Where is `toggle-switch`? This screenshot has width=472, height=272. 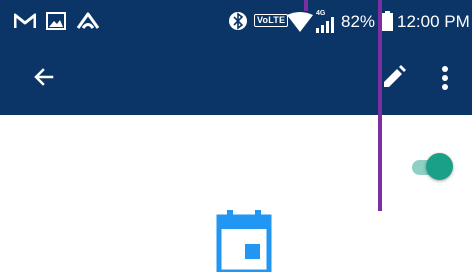
toggle-switch is located at coordinates (432, 167).